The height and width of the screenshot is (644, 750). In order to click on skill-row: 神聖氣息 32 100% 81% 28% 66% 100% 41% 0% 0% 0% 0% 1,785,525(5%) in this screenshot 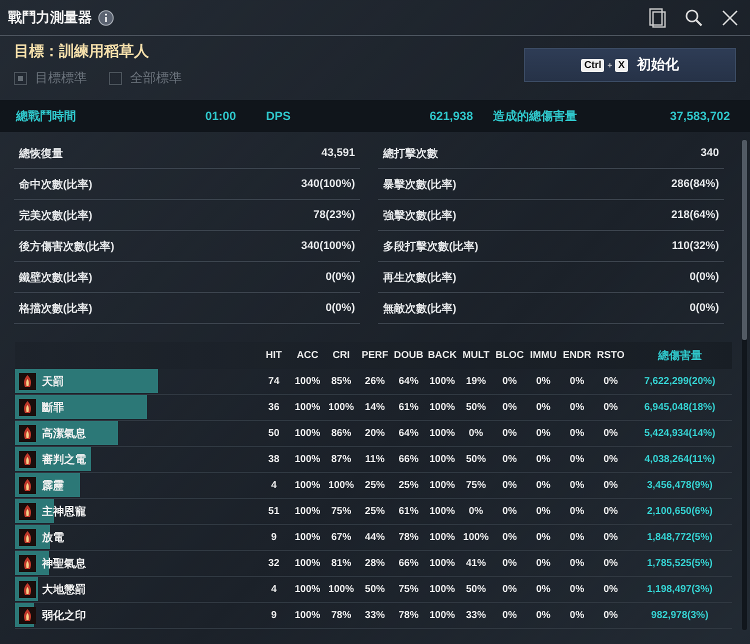, I will do `click(373, 564)`.